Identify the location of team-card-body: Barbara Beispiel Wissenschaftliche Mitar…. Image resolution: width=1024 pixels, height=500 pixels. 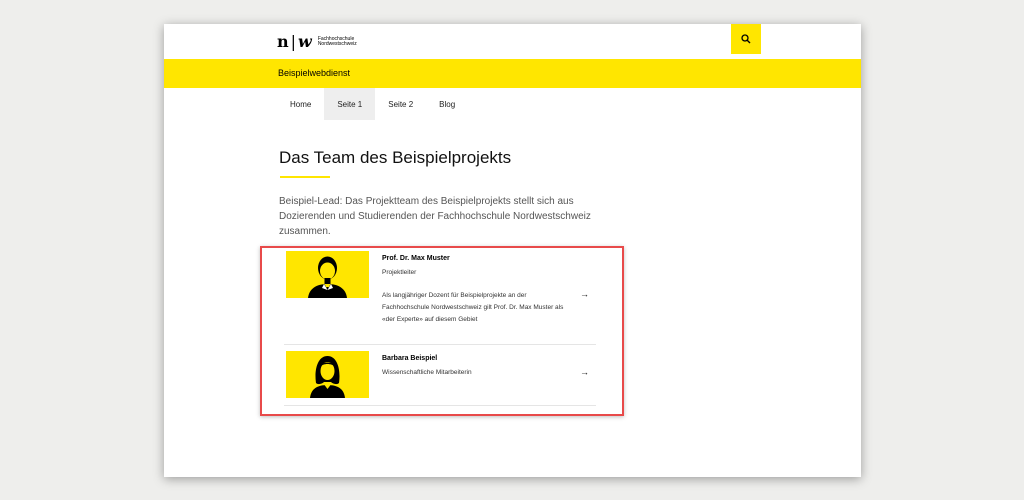
(474, 372).